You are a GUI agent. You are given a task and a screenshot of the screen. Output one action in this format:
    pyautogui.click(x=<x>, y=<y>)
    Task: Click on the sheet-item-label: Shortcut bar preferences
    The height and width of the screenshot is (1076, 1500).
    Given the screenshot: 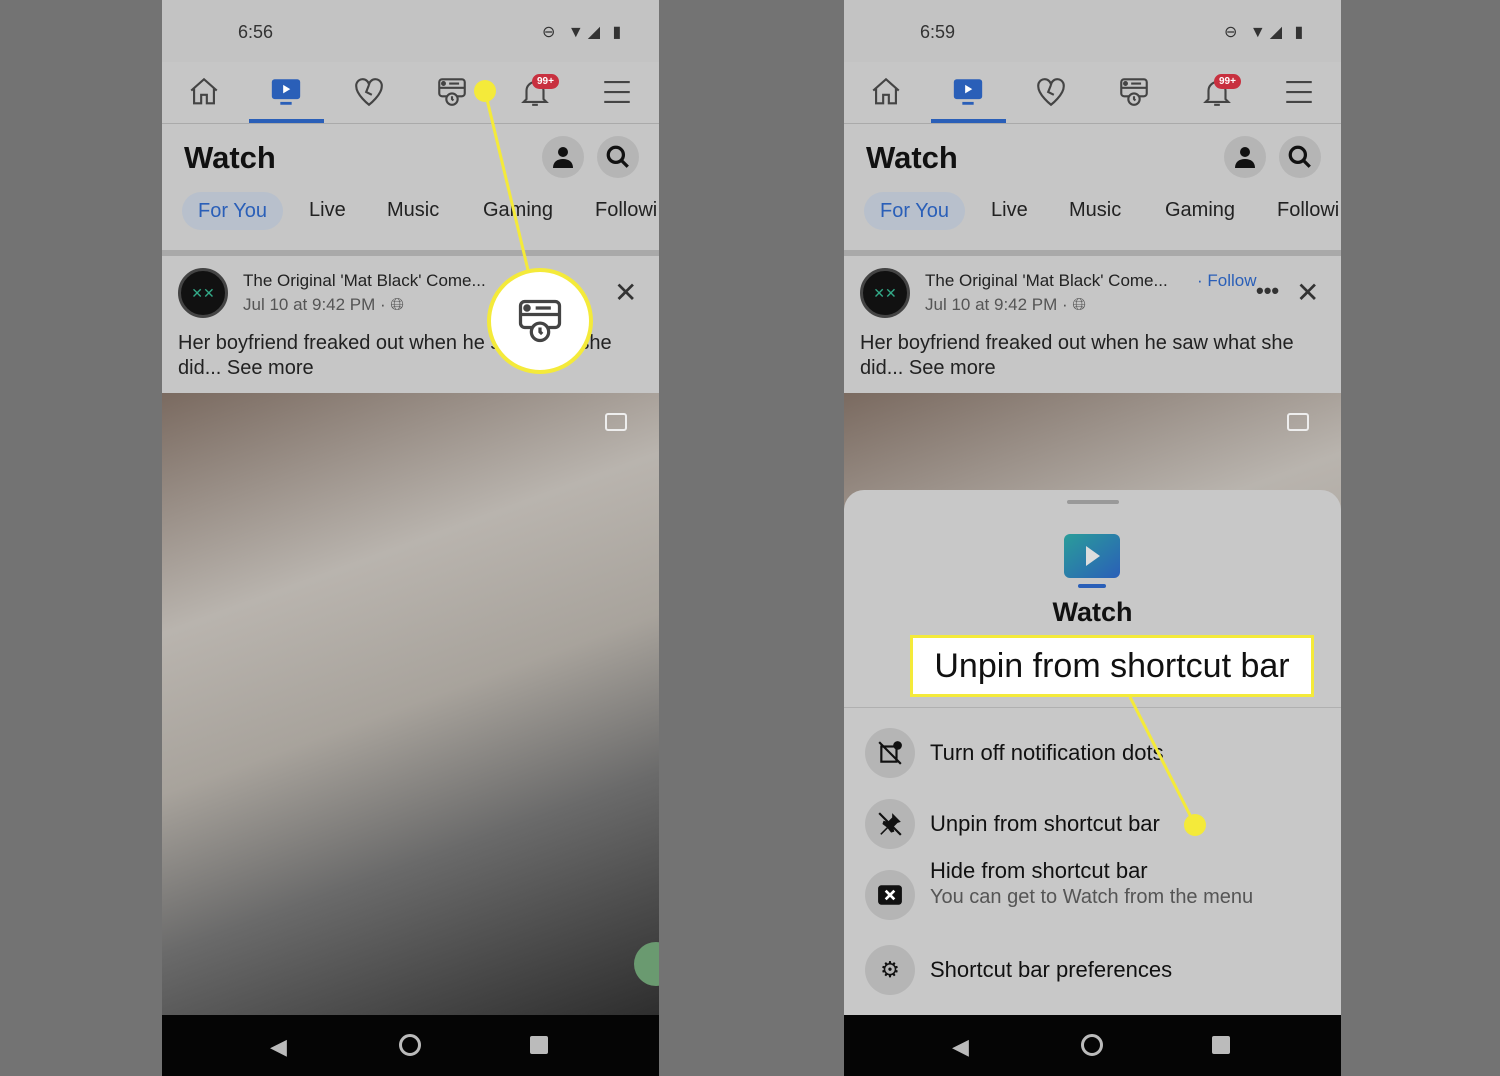 What is the action you would take?
    pyautogui.click(x=1051, y=970)
    